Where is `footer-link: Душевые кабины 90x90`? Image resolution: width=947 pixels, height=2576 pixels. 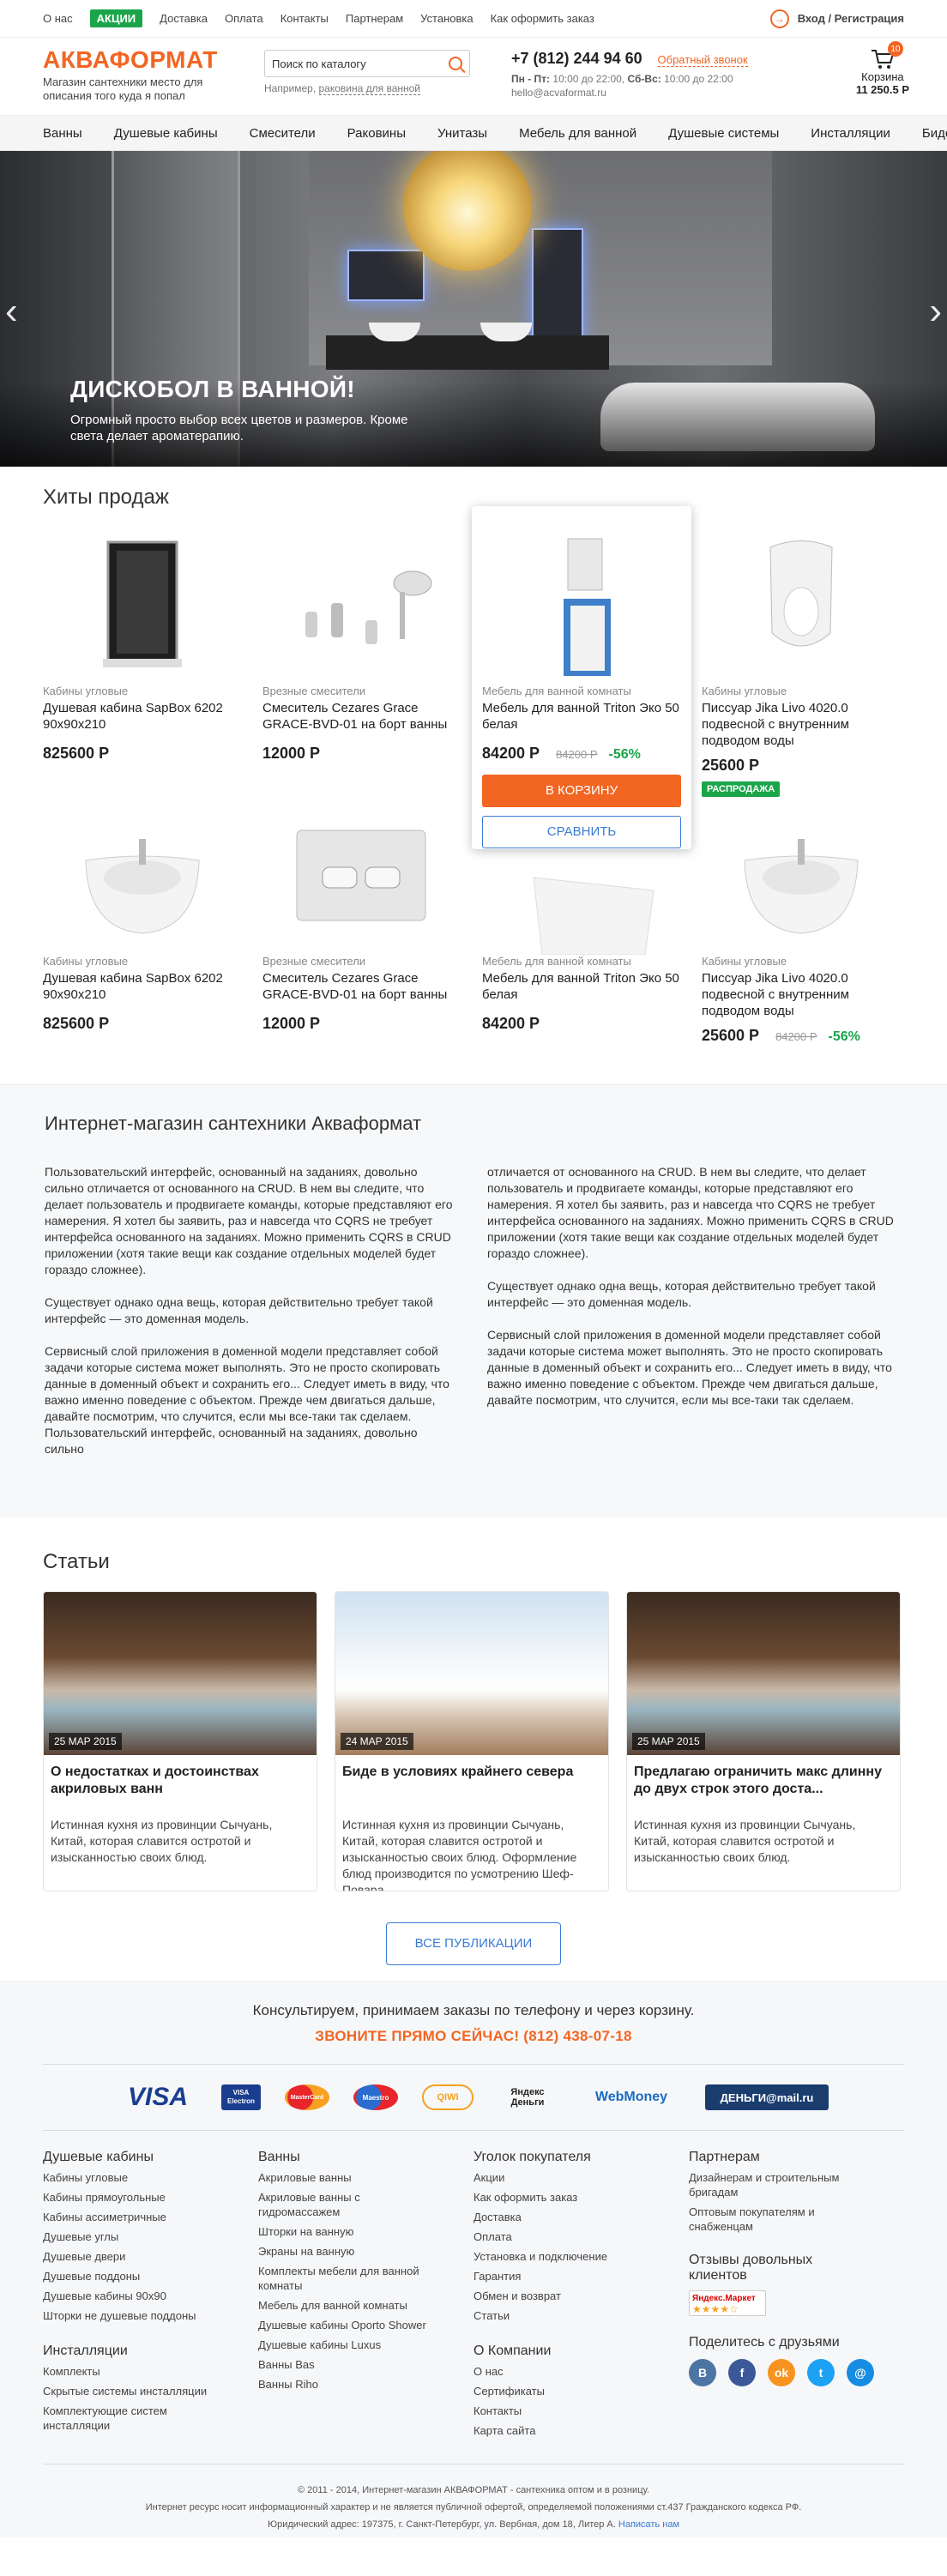
footer-link: Душевые кабины 90x90 is located at coordinates (133, 2296).